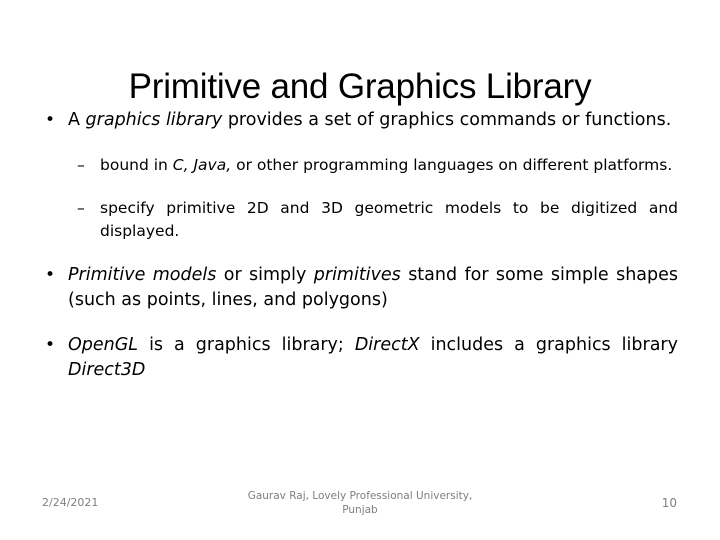 This screenshot has height=540, width=720. I want to click on bullet-text-2-part-1: bound in, so click(136, 165).